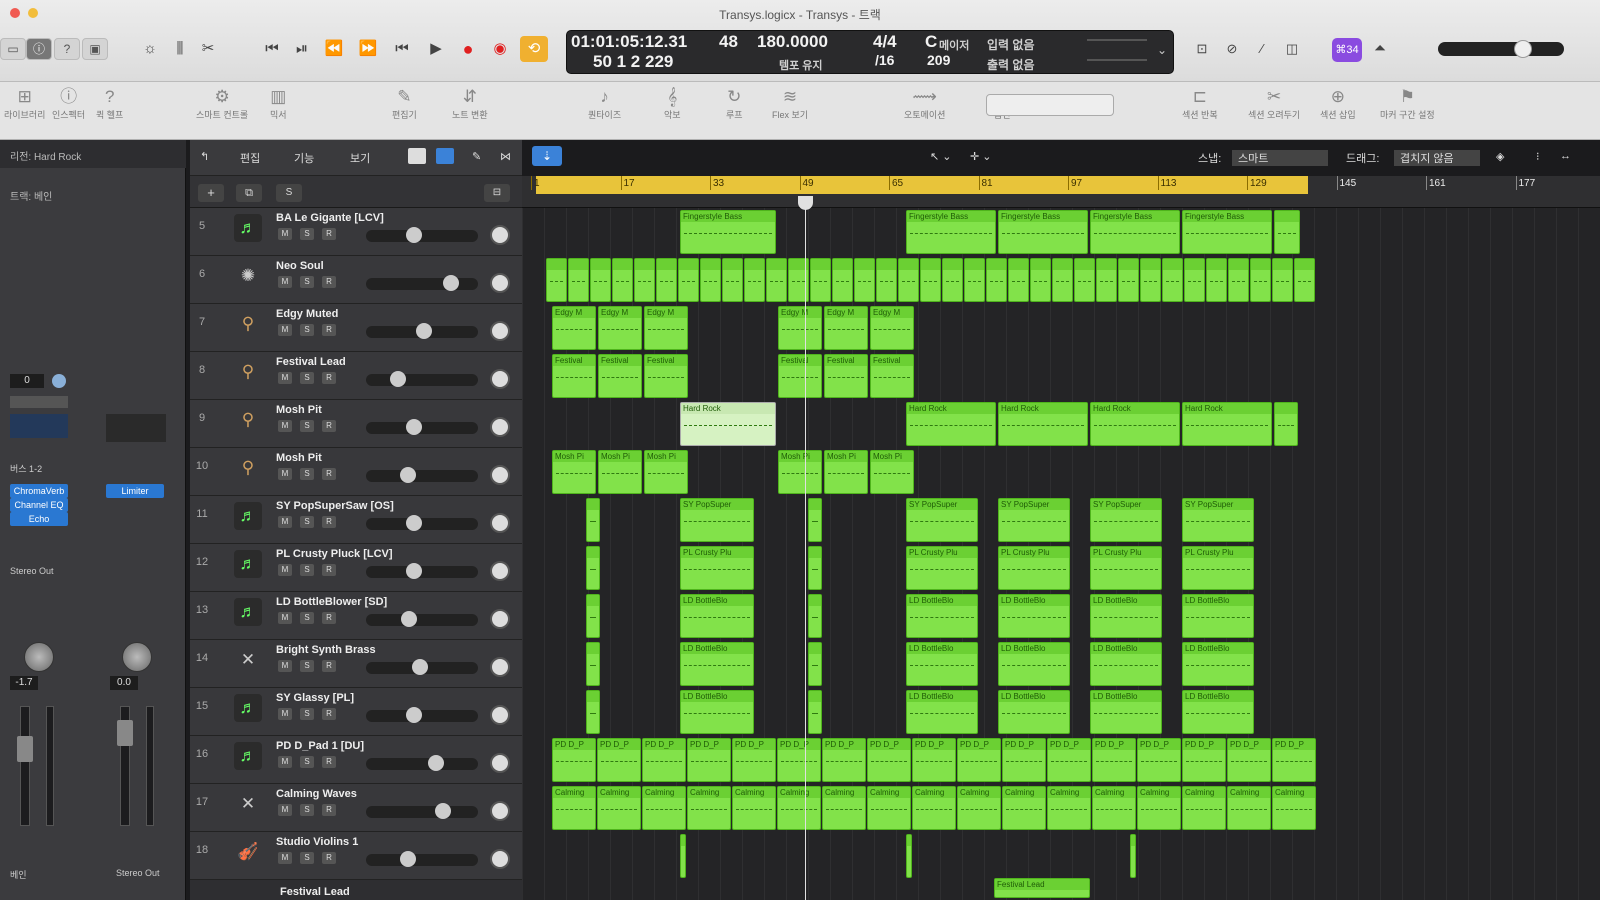  I want to click on zoom-navigator, so click(1050, 105).